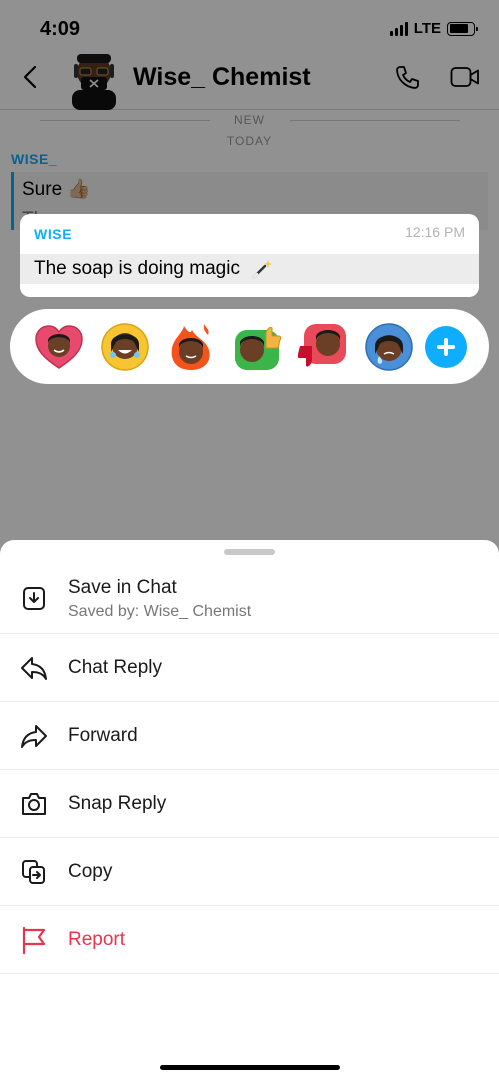 The width and height of the screenshot is (499, 1080). I want to click on laughing-bitmoji-icon, so click(125, 347).